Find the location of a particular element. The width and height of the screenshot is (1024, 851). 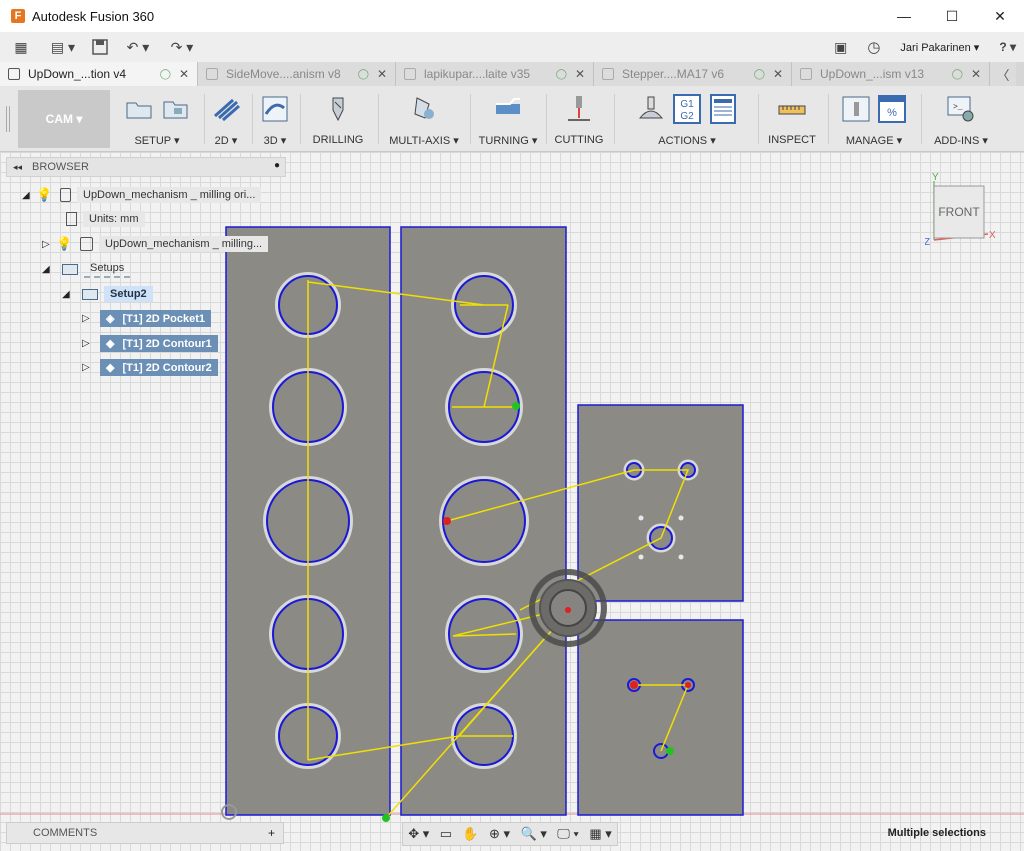

add-comment-icon: + is located at coordinates (271, 833).